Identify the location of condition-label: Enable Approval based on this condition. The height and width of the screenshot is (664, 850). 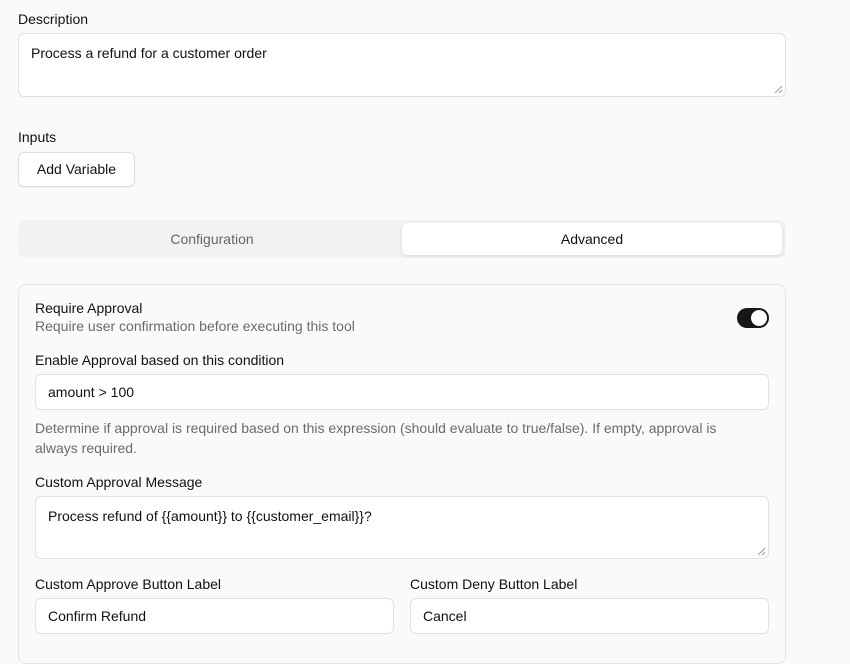
(160, 360).